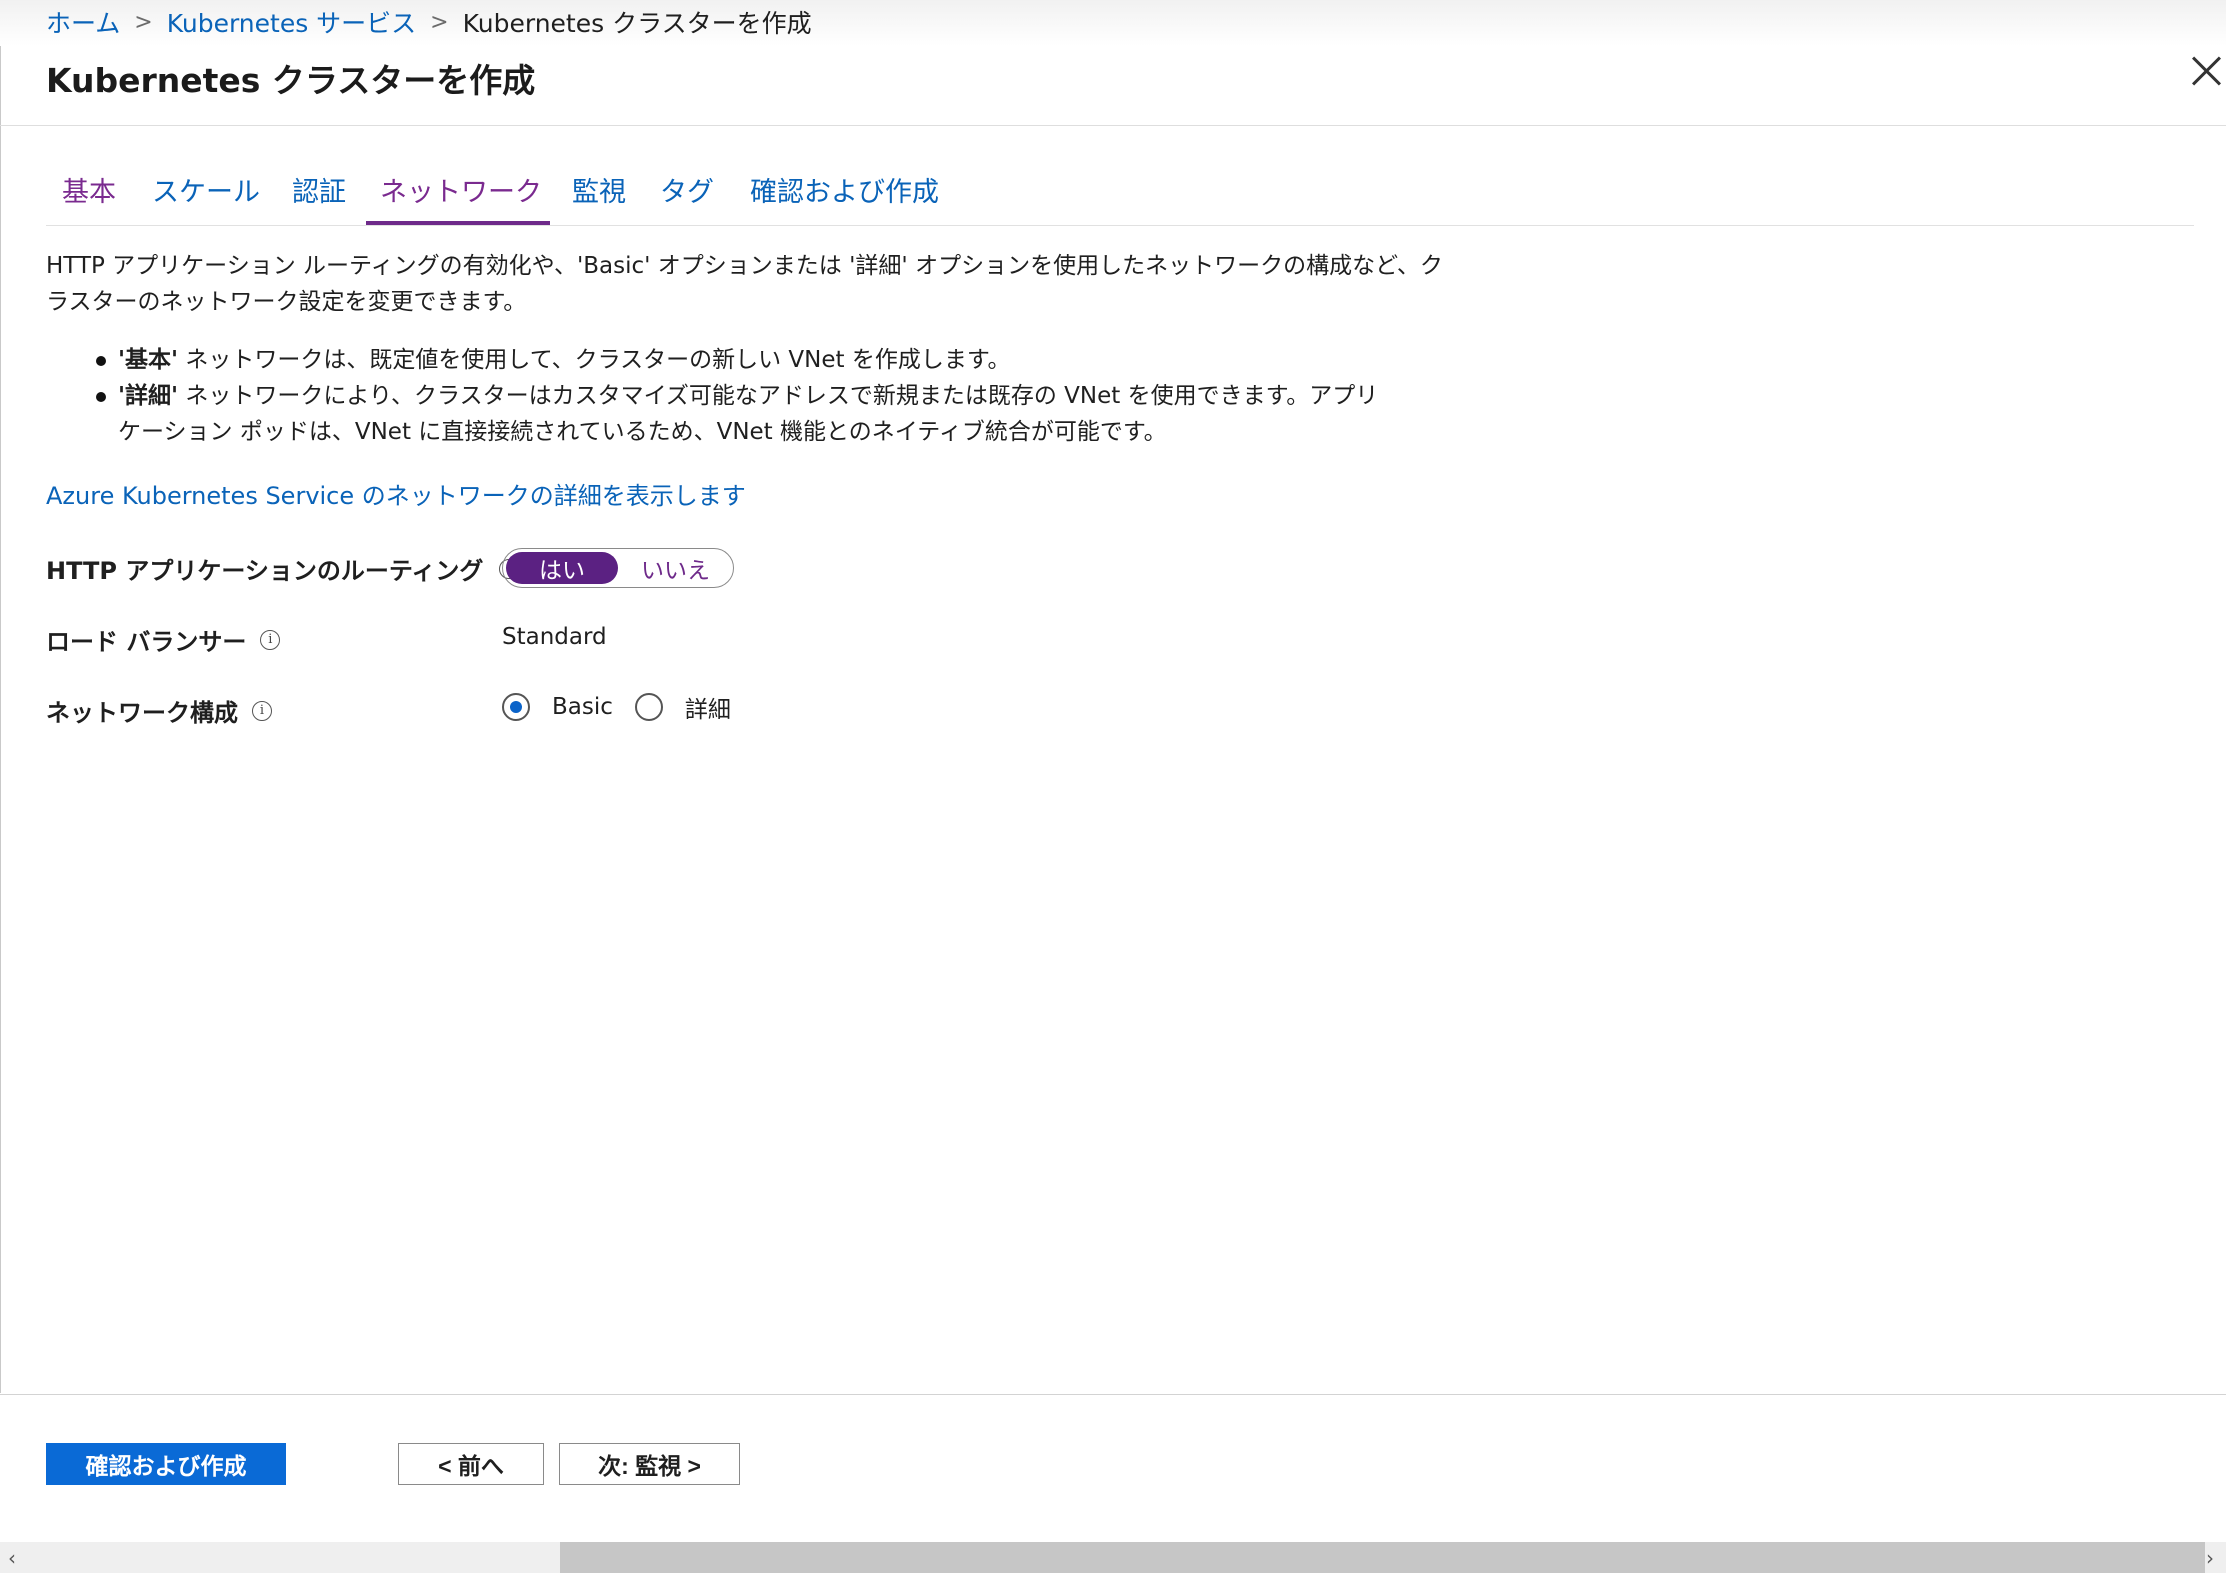 This screenshot has height=1573, width=2226. I want to click on http-routing-toggle: はい いいえ, so click(618, 568).